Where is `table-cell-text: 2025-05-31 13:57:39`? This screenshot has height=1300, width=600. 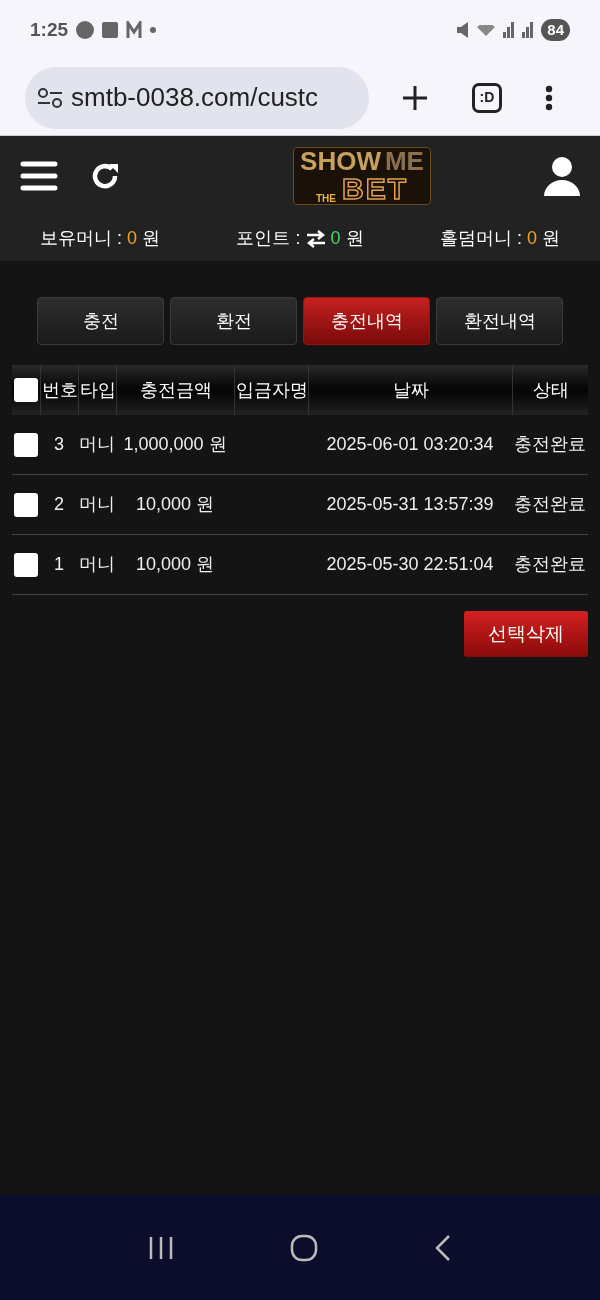
table-cell-text: 2025-05-31 13:57:39 is located at coordinates (410, 504).